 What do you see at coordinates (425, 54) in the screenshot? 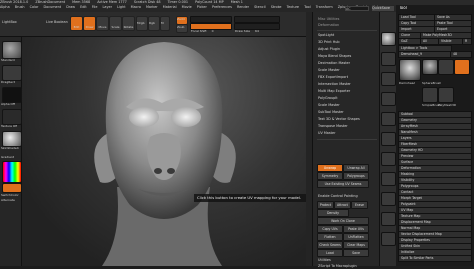
I see `current-tool-name: Demohead_9` at bounding box center [425, 54].